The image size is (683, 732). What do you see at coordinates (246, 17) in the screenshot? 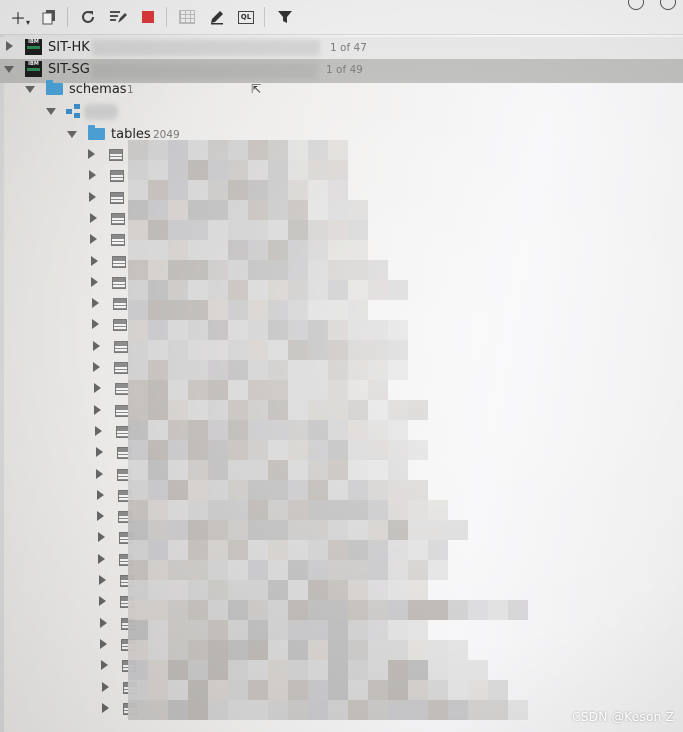
I see `ql-icon: QL` at bounding box center [246, 17].